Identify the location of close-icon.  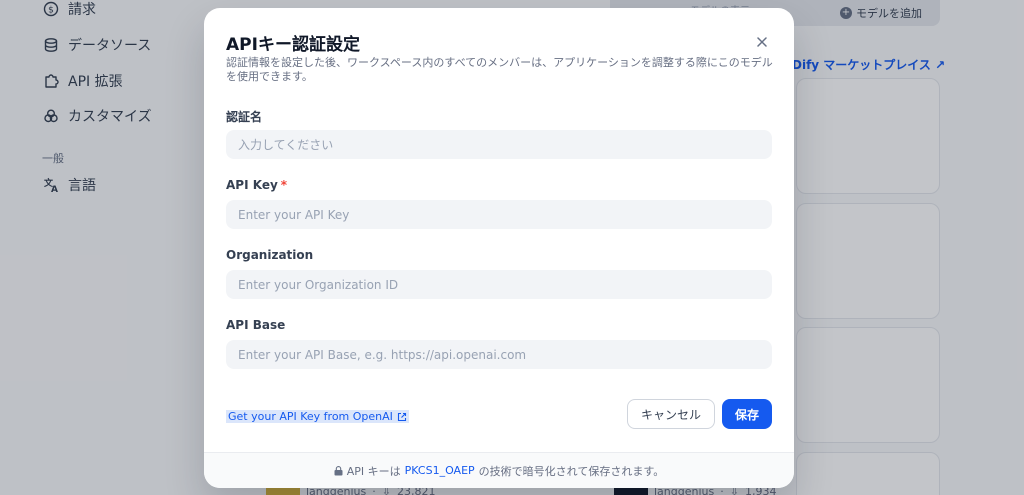
(762, 42).